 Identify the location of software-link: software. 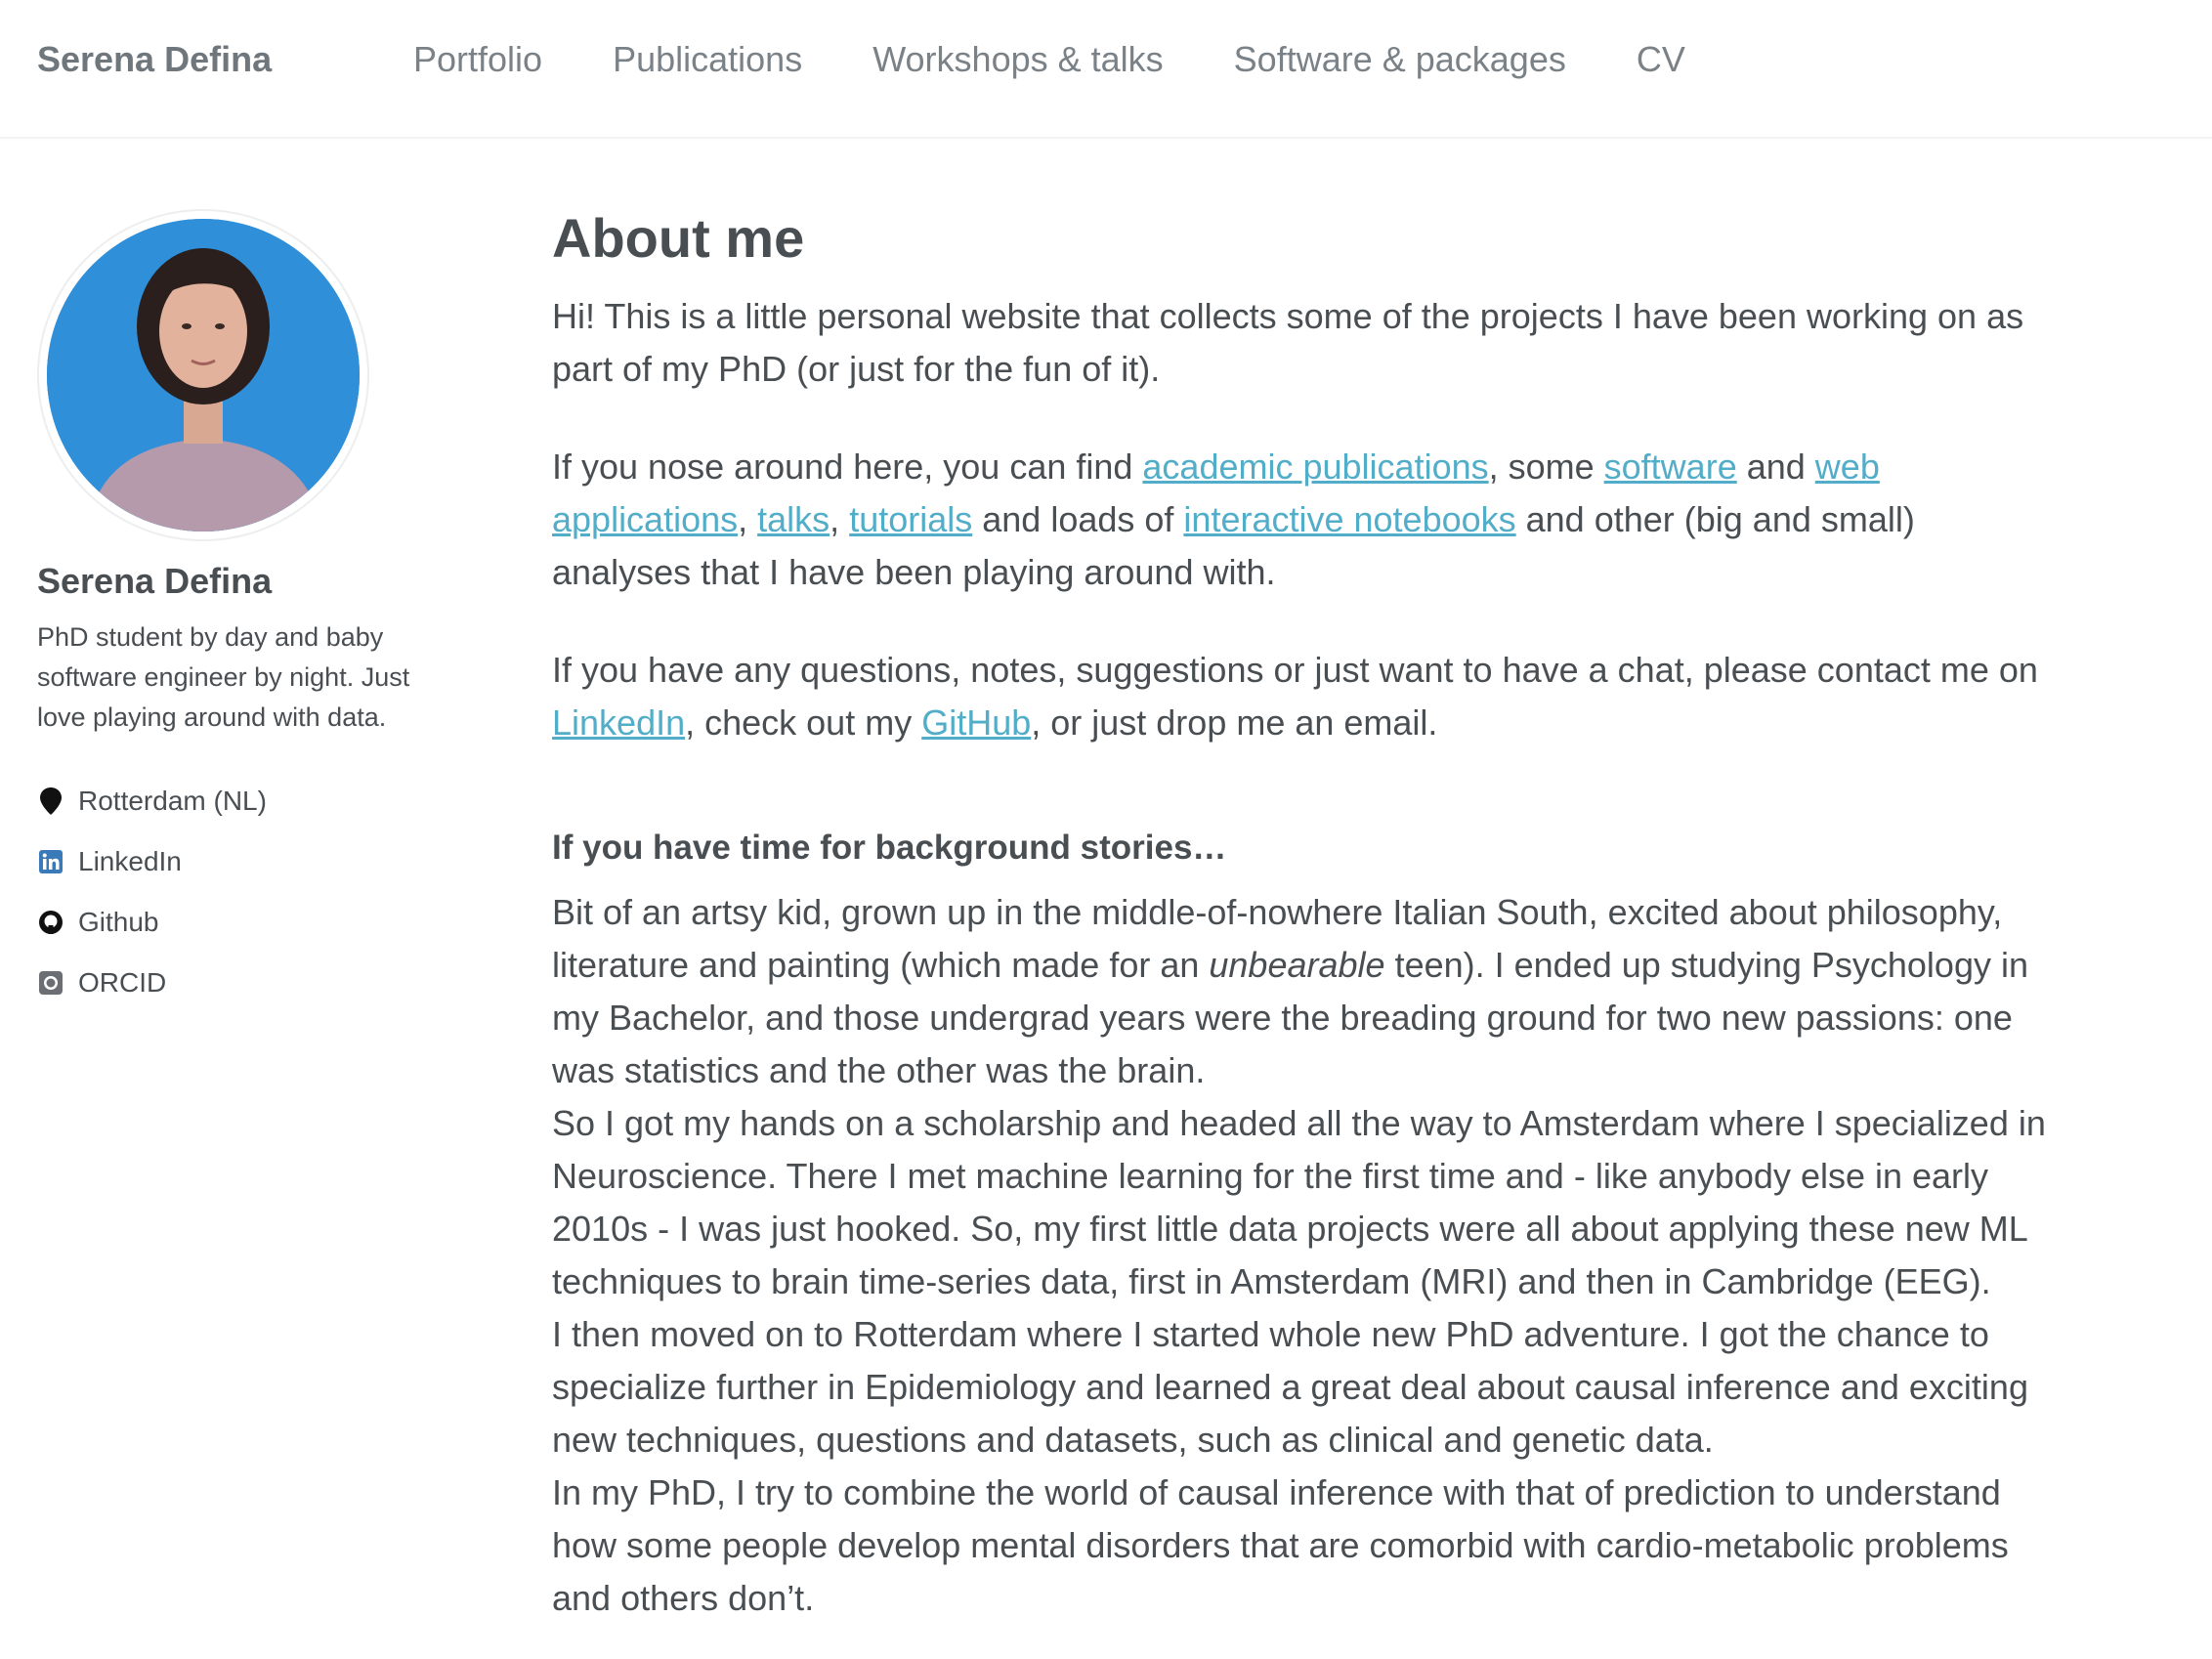
(1670, 467).